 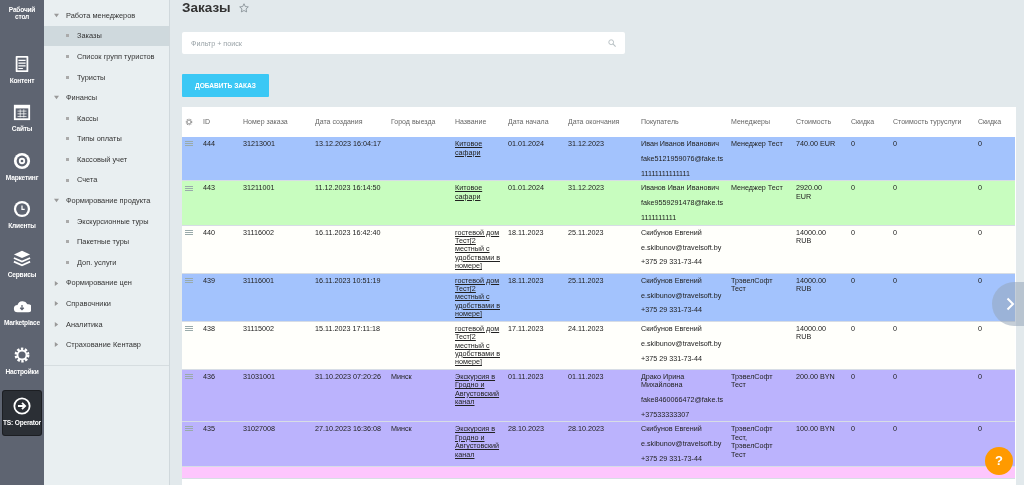 What do you see at coordinates (598, 444) in the screenshot?
I see `table-row` at bounding box center [598, 444].